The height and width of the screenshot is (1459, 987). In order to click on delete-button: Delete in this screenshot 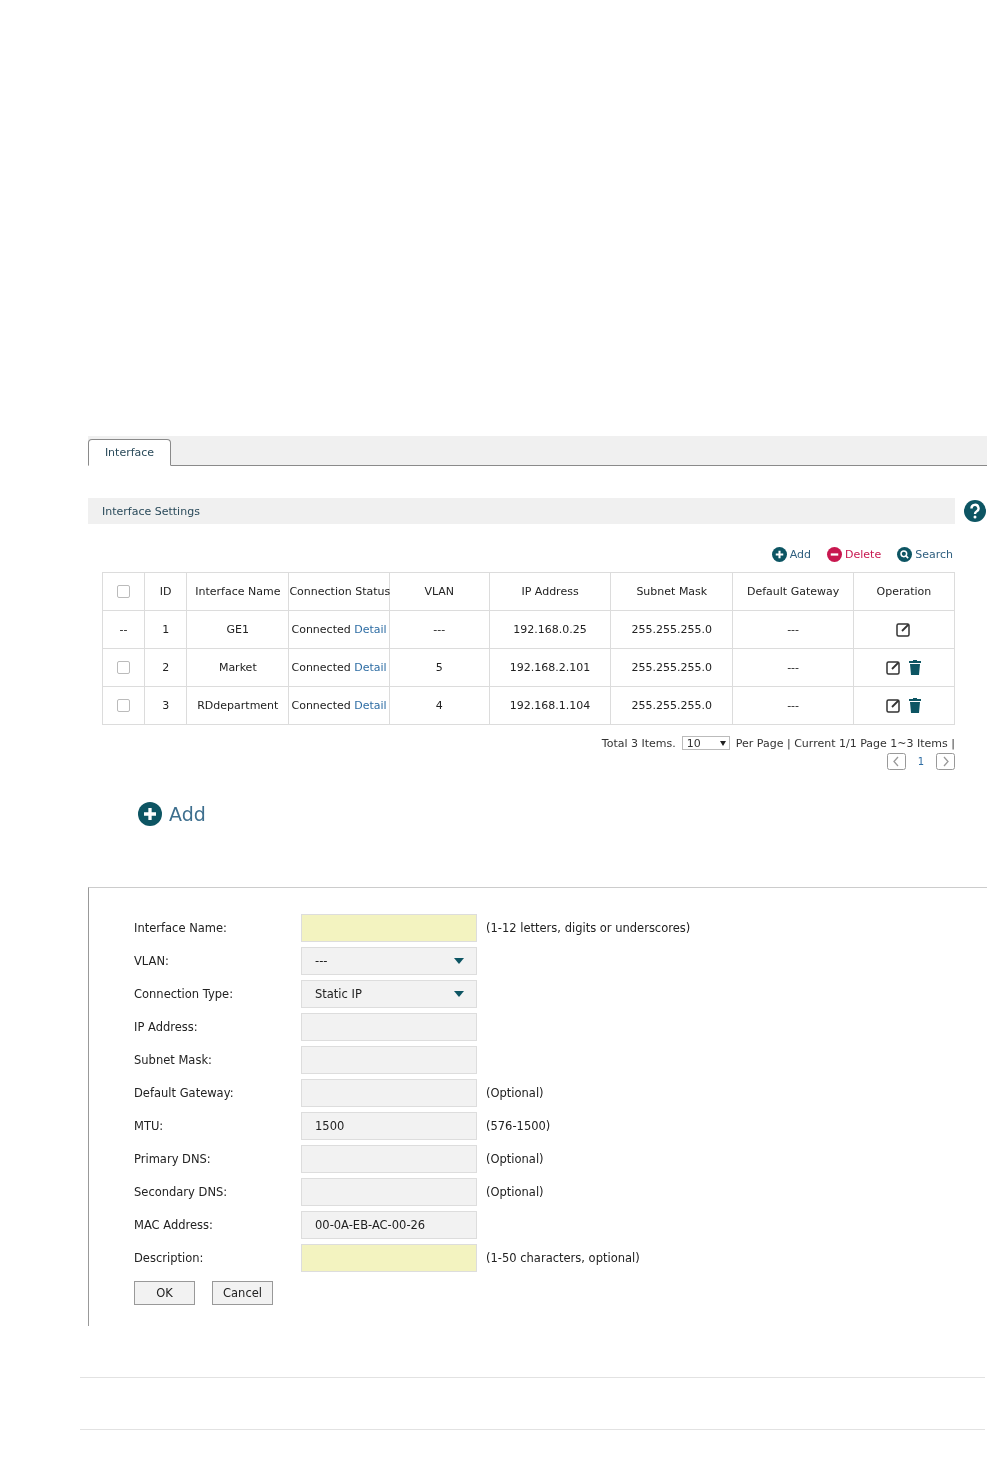, I will do `click(854, 554)`.